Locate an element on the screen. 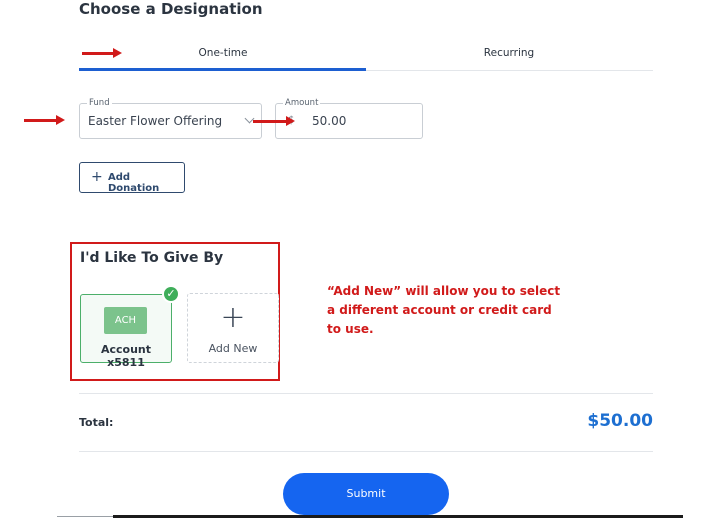  total-label: Total: is located at coordinates (96, 422).